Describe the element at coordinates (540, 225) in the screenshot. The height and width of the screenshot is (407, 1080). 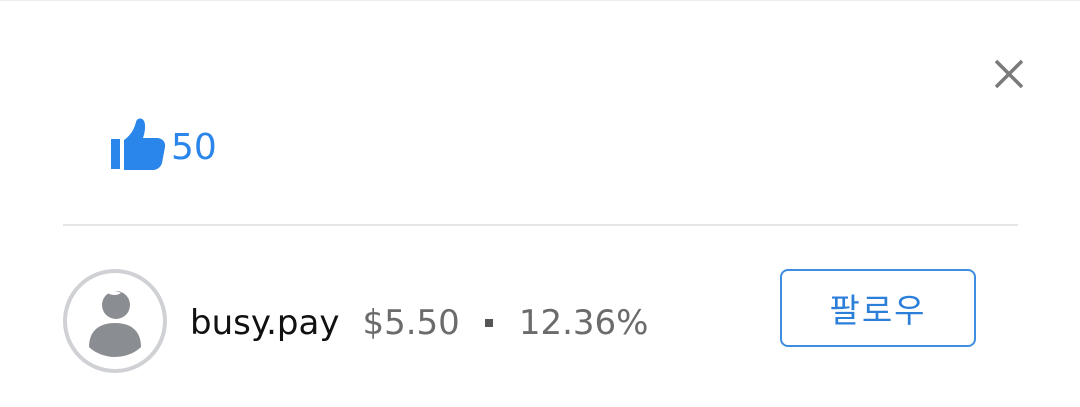
I see `divider` at that location.